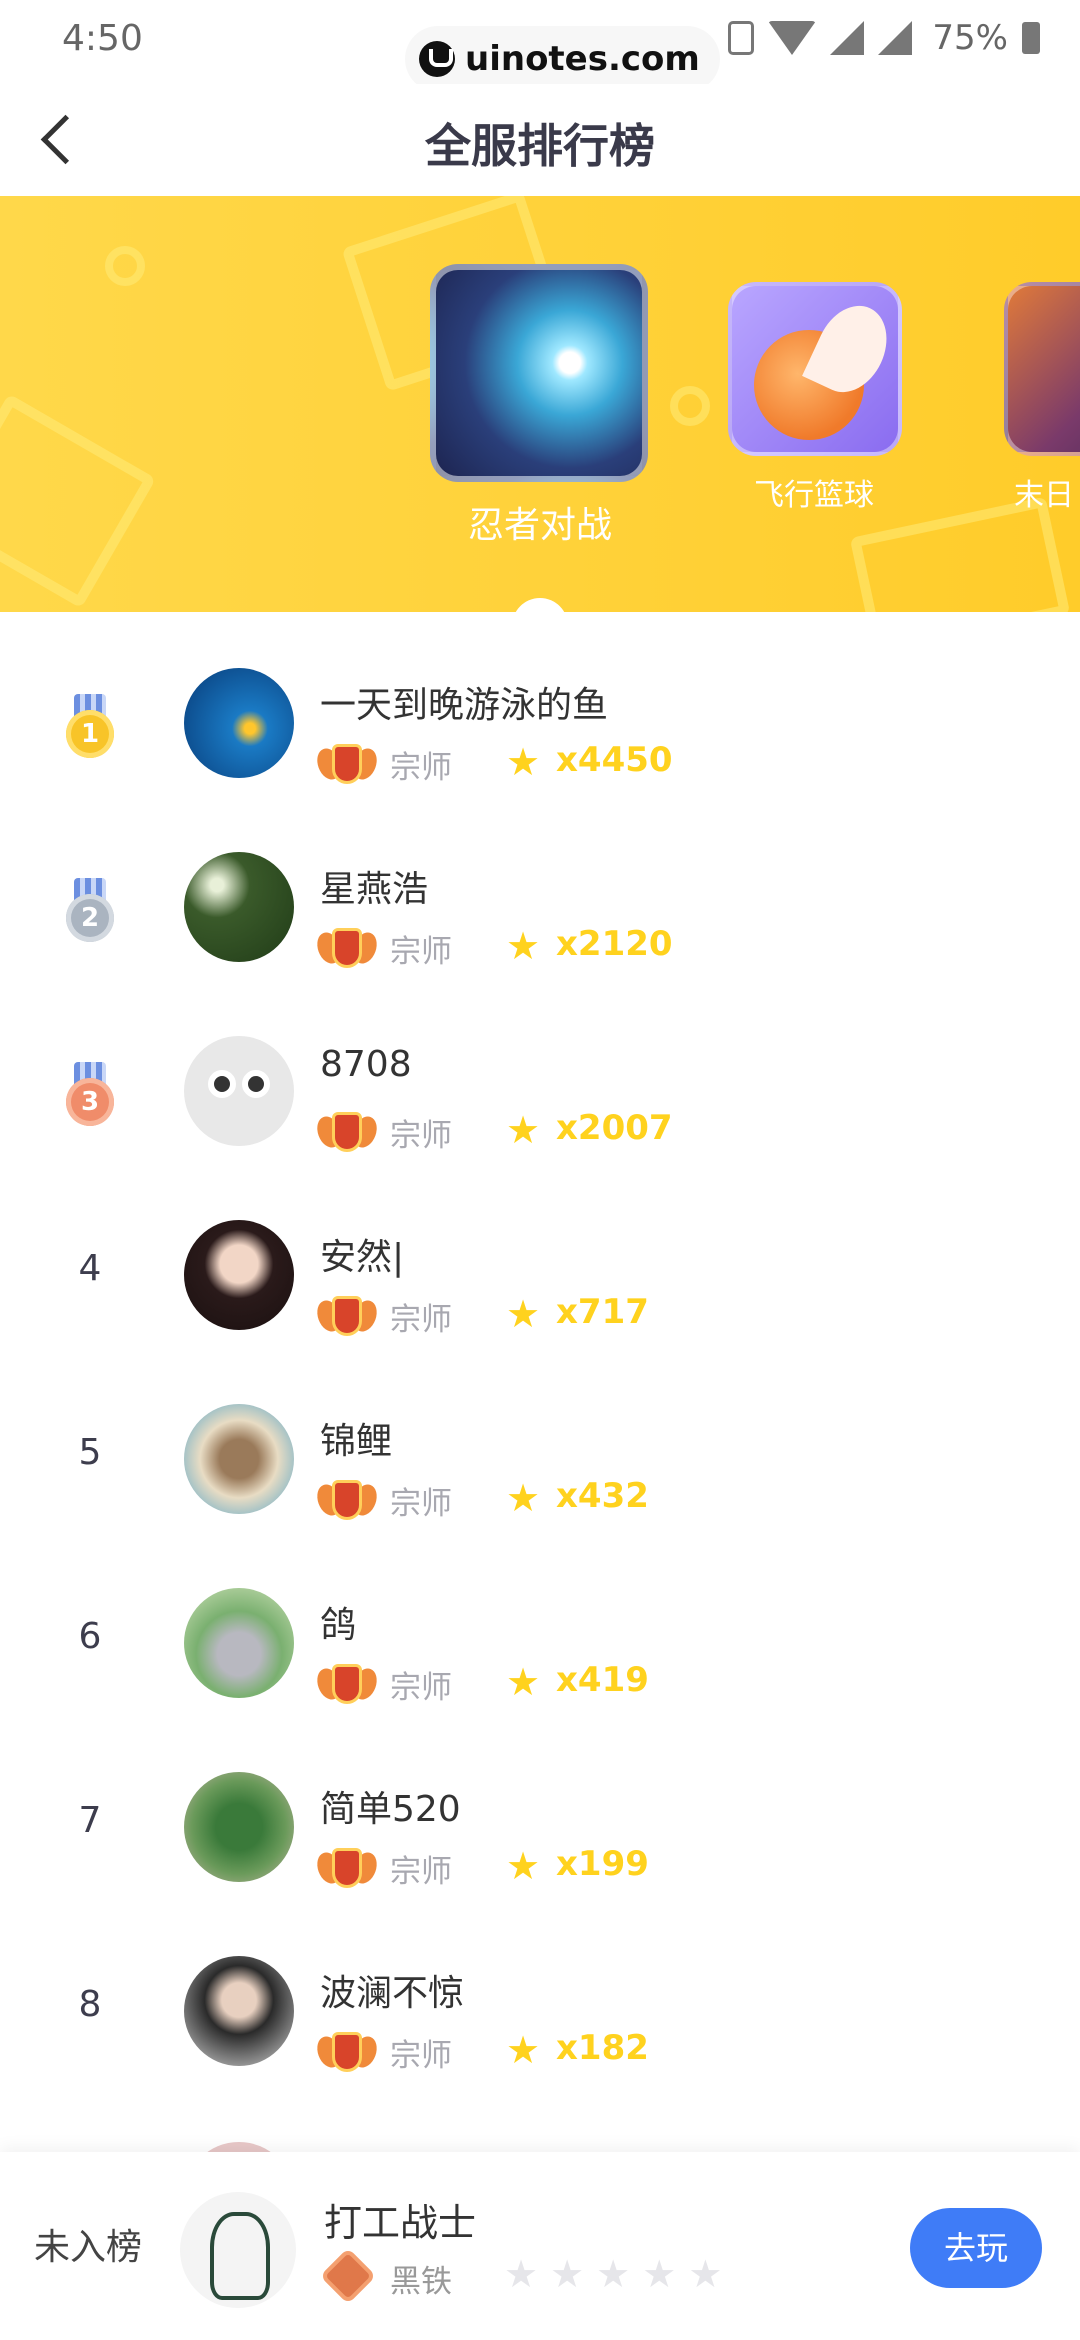 The image size is (1080, 2340). Describe the element at coordinates (90, 1268) in the screenshot. I see `rank-number: 4` at that location.